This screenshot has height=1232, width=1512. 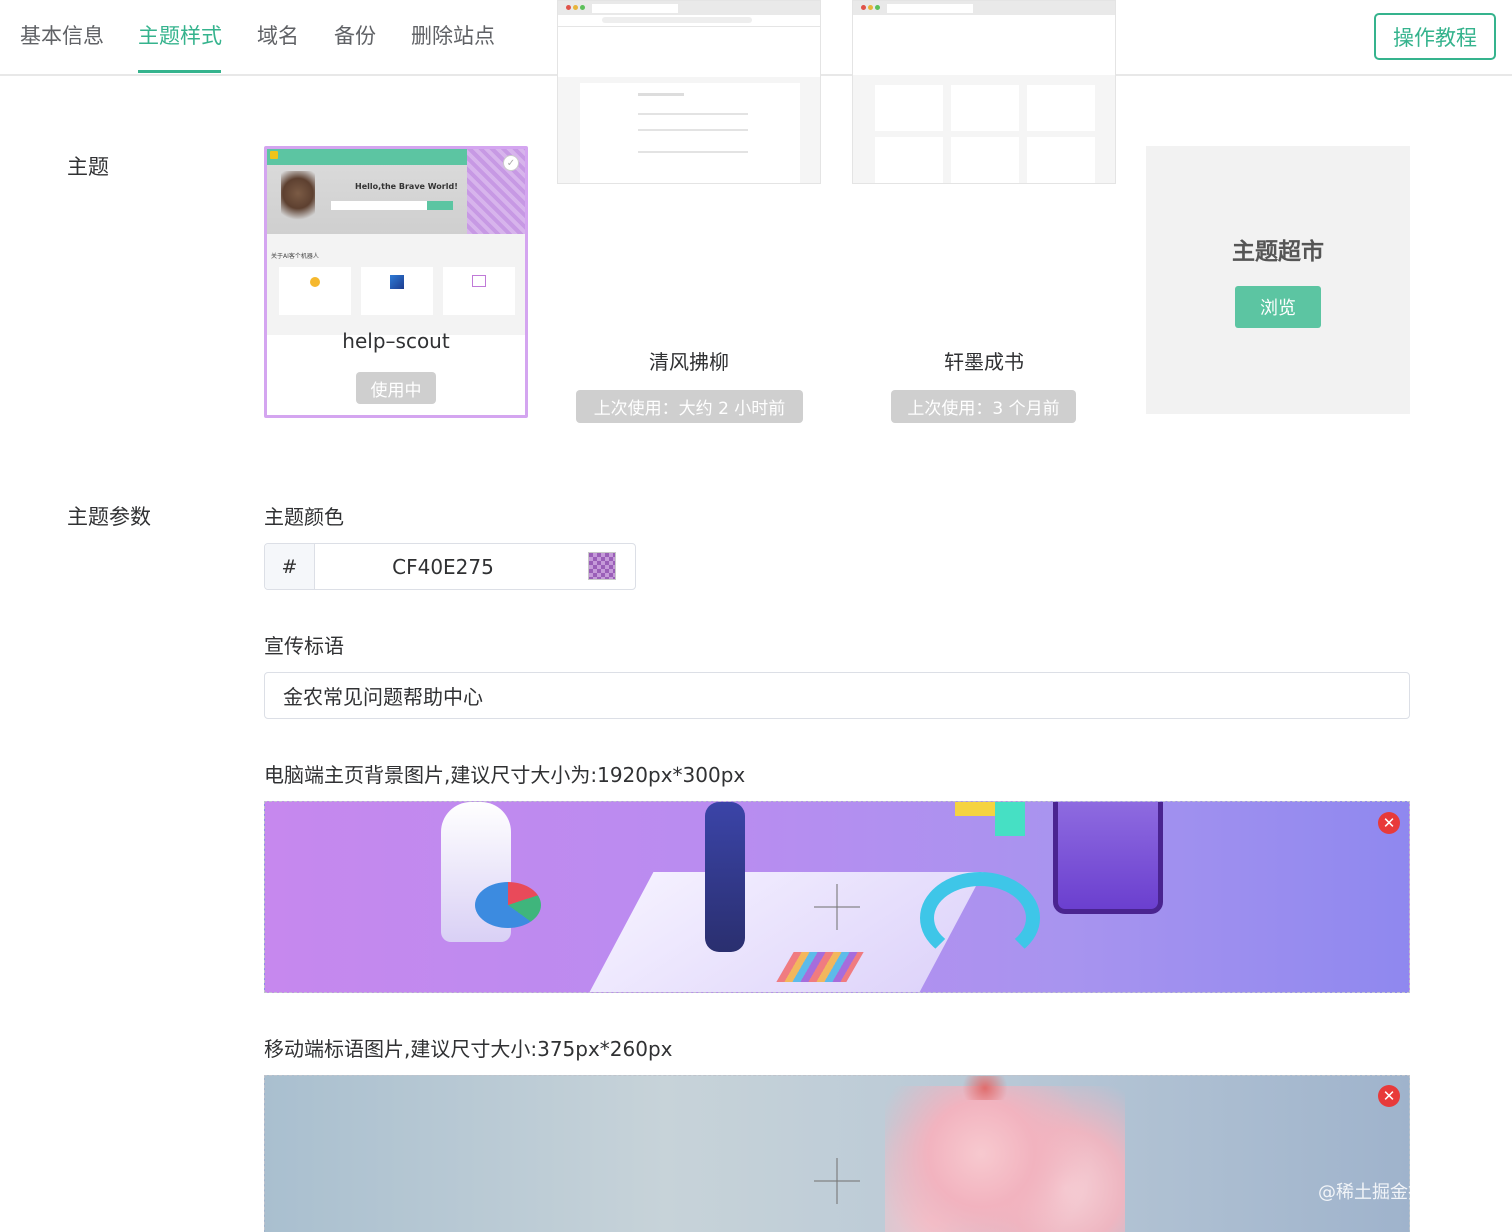 I want to click on theme-color-input: # CF40E275, so click(x=450, y=566).